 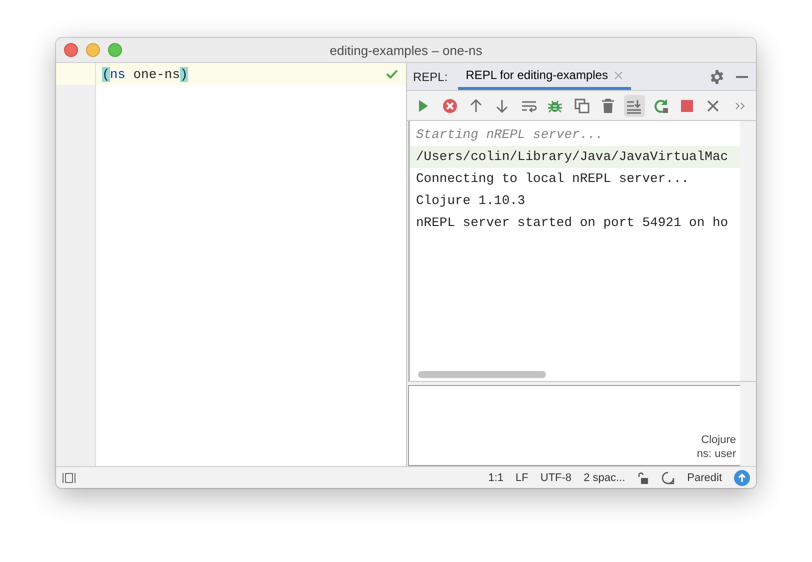 I want to click on scroll-to-end-icon, so click(x=634, y=106).